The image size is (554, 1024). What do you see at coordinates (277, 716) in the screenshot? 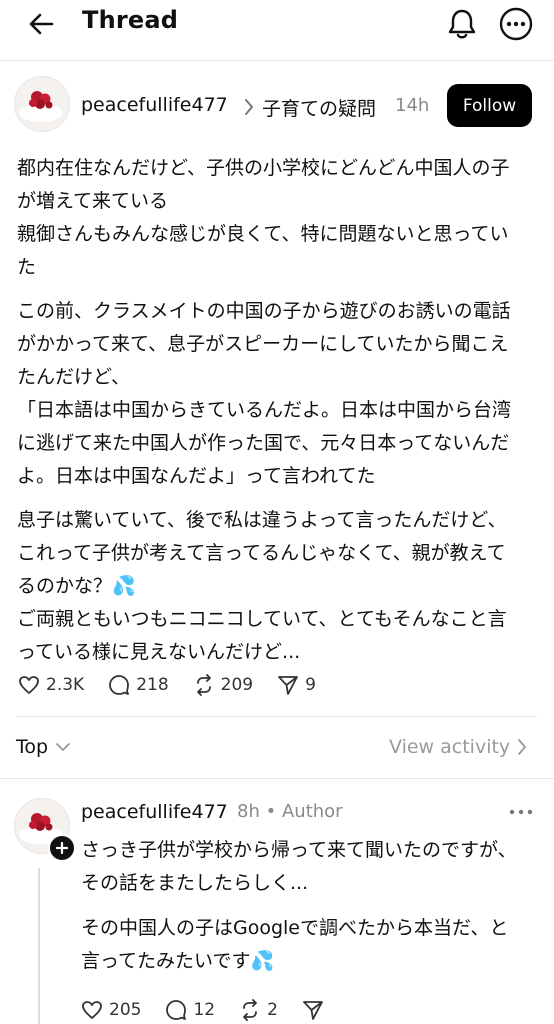
I see `post-divider` at bounding box center [277, 716].